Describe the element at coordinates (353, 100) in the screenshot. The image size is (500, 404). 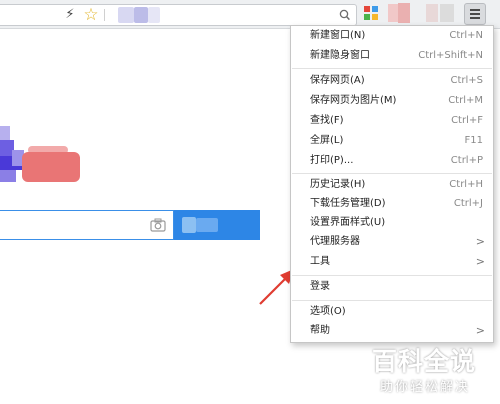
I see `menu-item-label: 保存网页为图片(M)` at that location.